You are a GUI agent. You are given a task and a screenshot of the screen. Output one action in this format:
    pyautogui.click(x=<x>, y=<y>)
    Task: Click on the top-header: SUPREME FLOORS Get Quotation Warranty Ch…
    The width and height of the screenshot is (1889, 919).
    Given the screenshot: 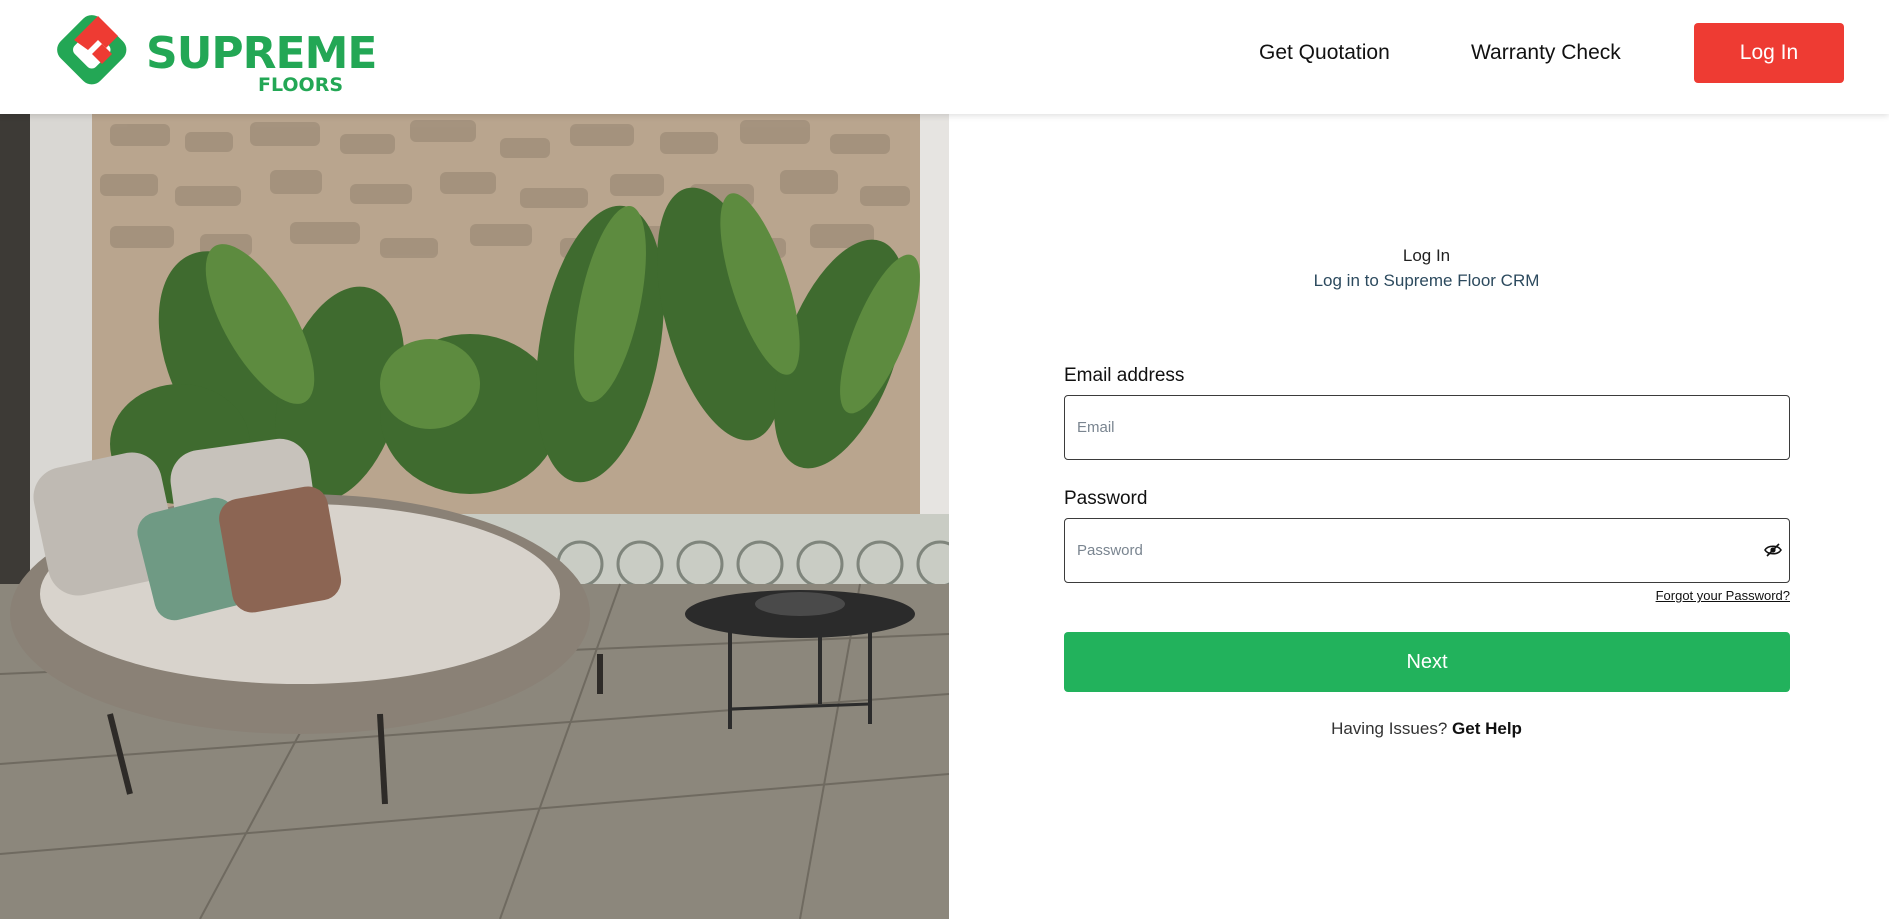 What is the action you would take?
    pyautogui.click(x=944, y=57)
    